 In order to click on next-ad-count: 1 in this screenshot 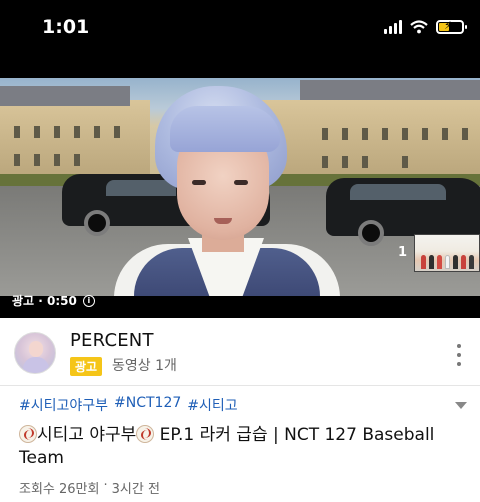, I will do `click(403, 252)`.